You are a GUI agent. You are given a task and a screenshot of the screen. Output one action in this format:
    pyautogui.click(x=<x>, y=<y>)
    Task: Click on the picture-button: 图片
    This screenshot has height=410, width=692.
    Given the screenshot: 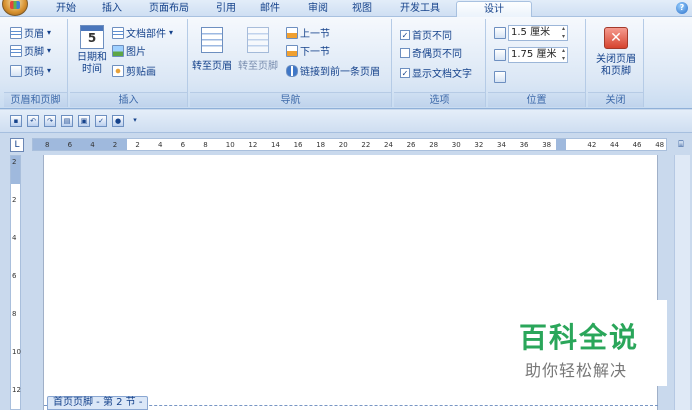 What is the action you would take?
    pyautogui.click(x=129, y=50)
    